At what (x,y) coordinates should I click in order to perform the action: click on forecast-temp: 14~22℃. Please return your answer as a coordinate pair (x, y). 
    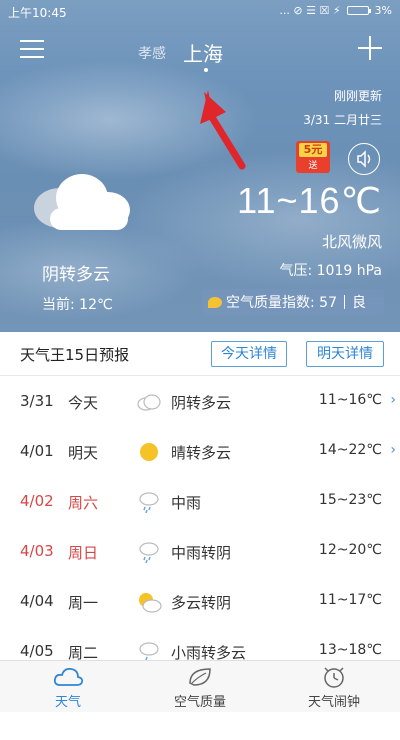
    Looking at the image, I should click on (350, 450).